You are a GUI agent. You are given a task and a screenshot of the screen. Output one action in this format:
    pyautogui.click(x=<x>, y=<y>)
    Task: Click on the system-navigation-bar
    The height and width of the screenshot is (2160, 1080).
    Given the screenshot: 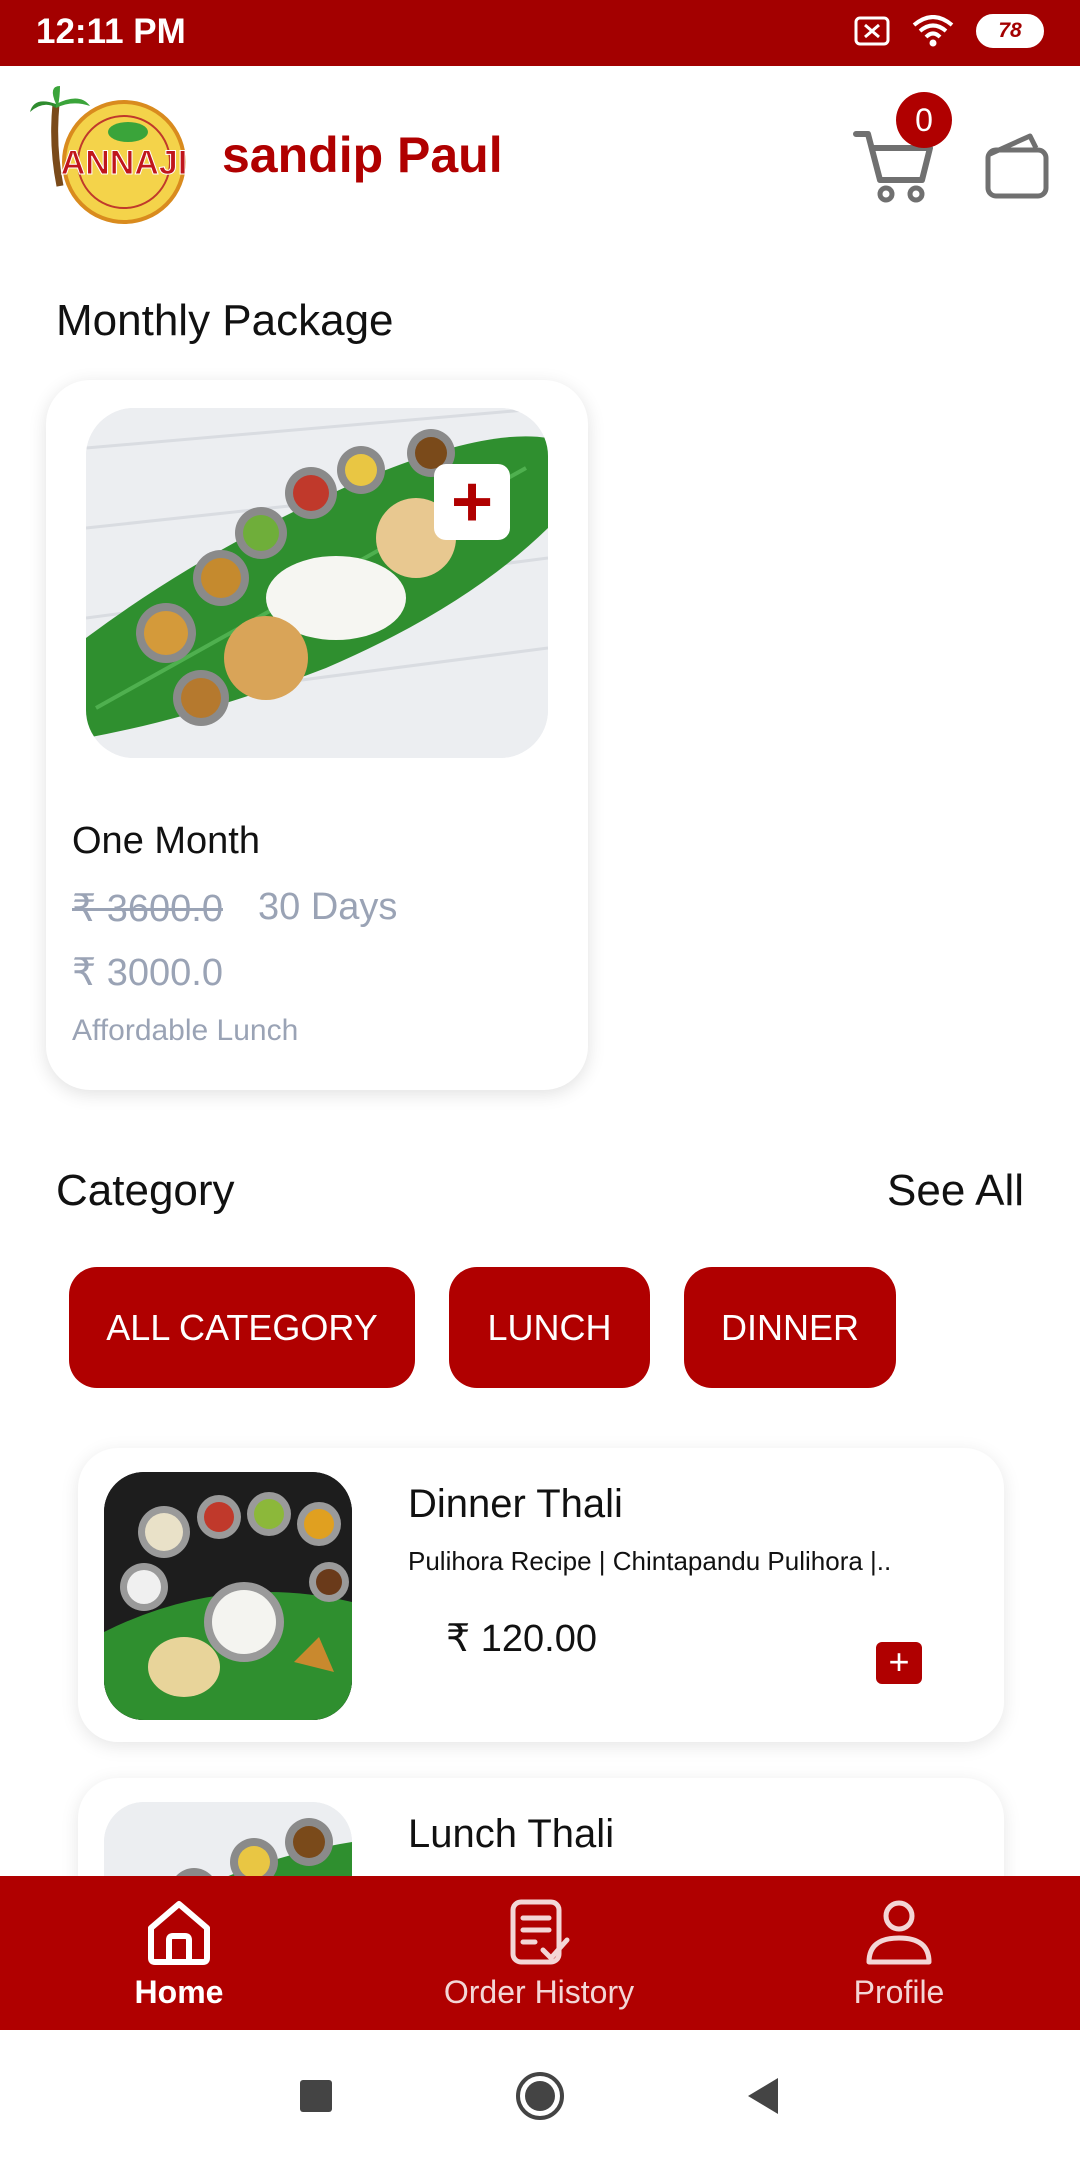 What is the action you would take?
    pyautogui.click(x=540, y=2095)
    